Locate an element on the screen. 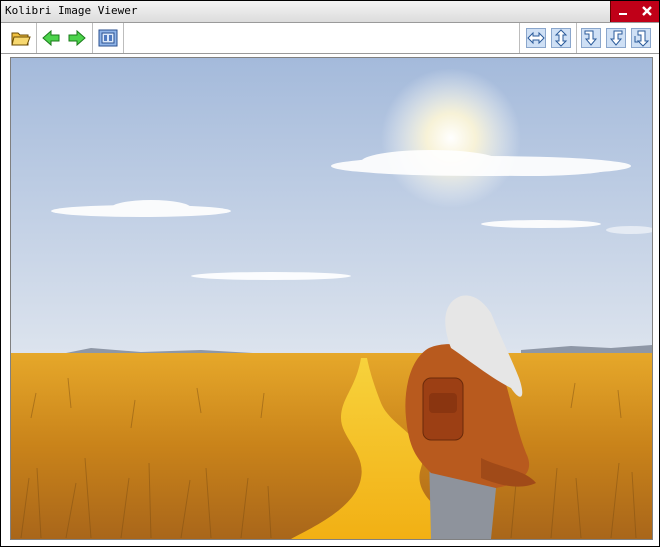 Image resolution: width=660 pixels, height=547 pixels. minimize-button is located at coordinates (623, 11).